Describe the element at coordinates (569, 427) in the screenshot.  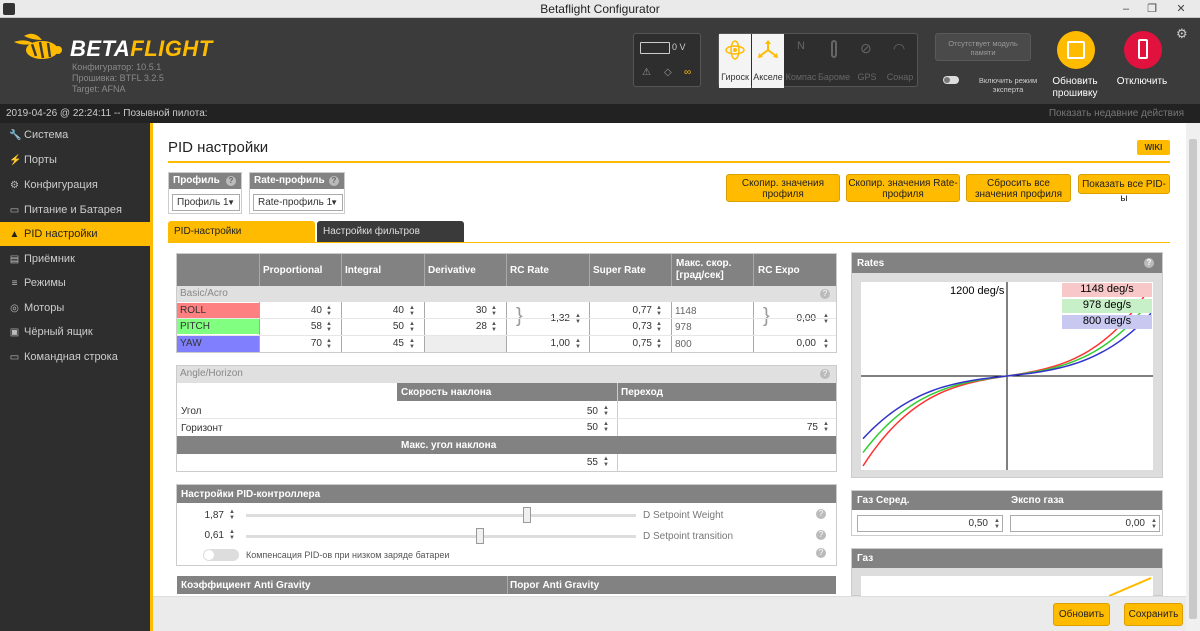
I see `horizon-input: 50` at that location.